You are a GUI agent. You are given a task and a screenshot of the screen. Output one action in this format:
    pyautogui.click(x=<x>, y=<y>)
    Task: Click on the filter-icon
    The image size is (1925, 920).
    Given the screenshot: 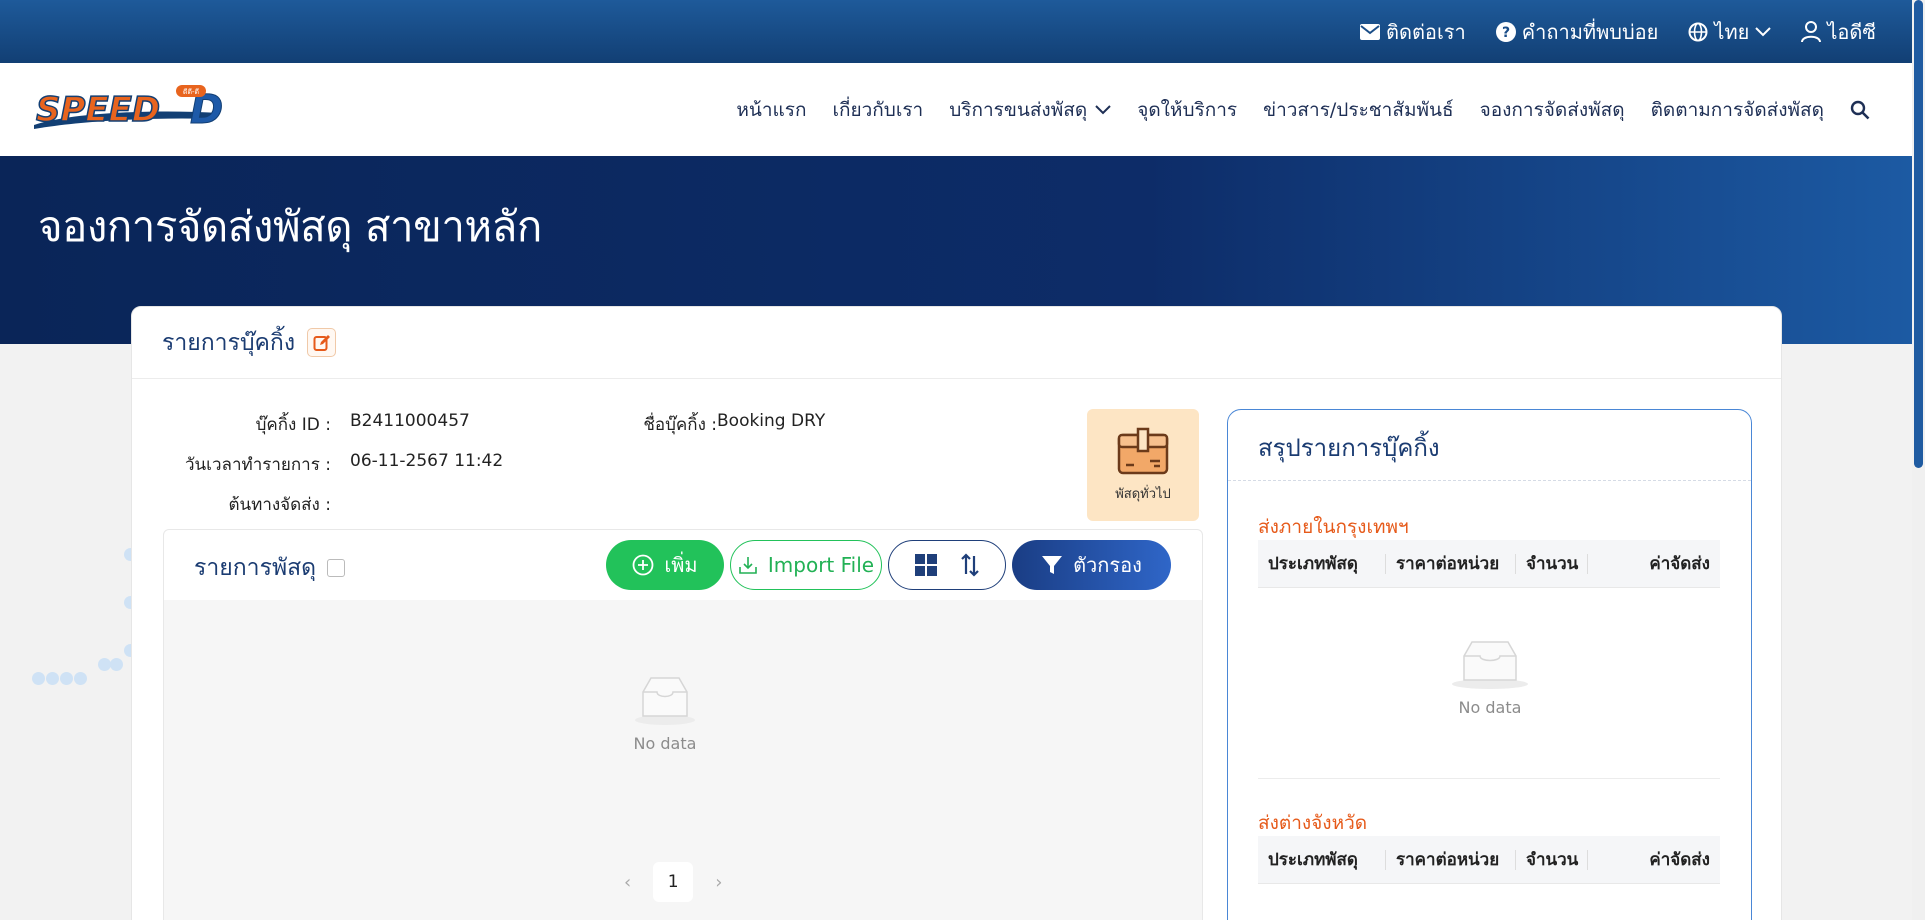 What is the action you would take?
    pyautogui.click(x=1052, y=565)
    